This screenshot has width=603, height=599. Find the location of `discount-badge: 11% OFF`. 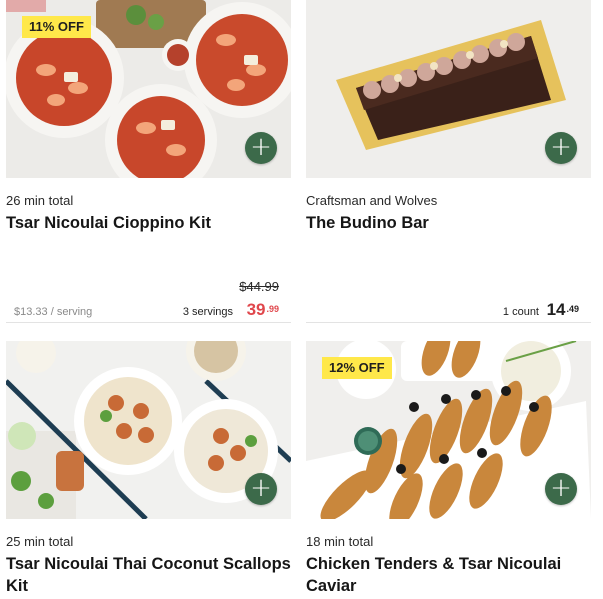

discount-badge: 11% OFF is located at coordinates (56, 27).